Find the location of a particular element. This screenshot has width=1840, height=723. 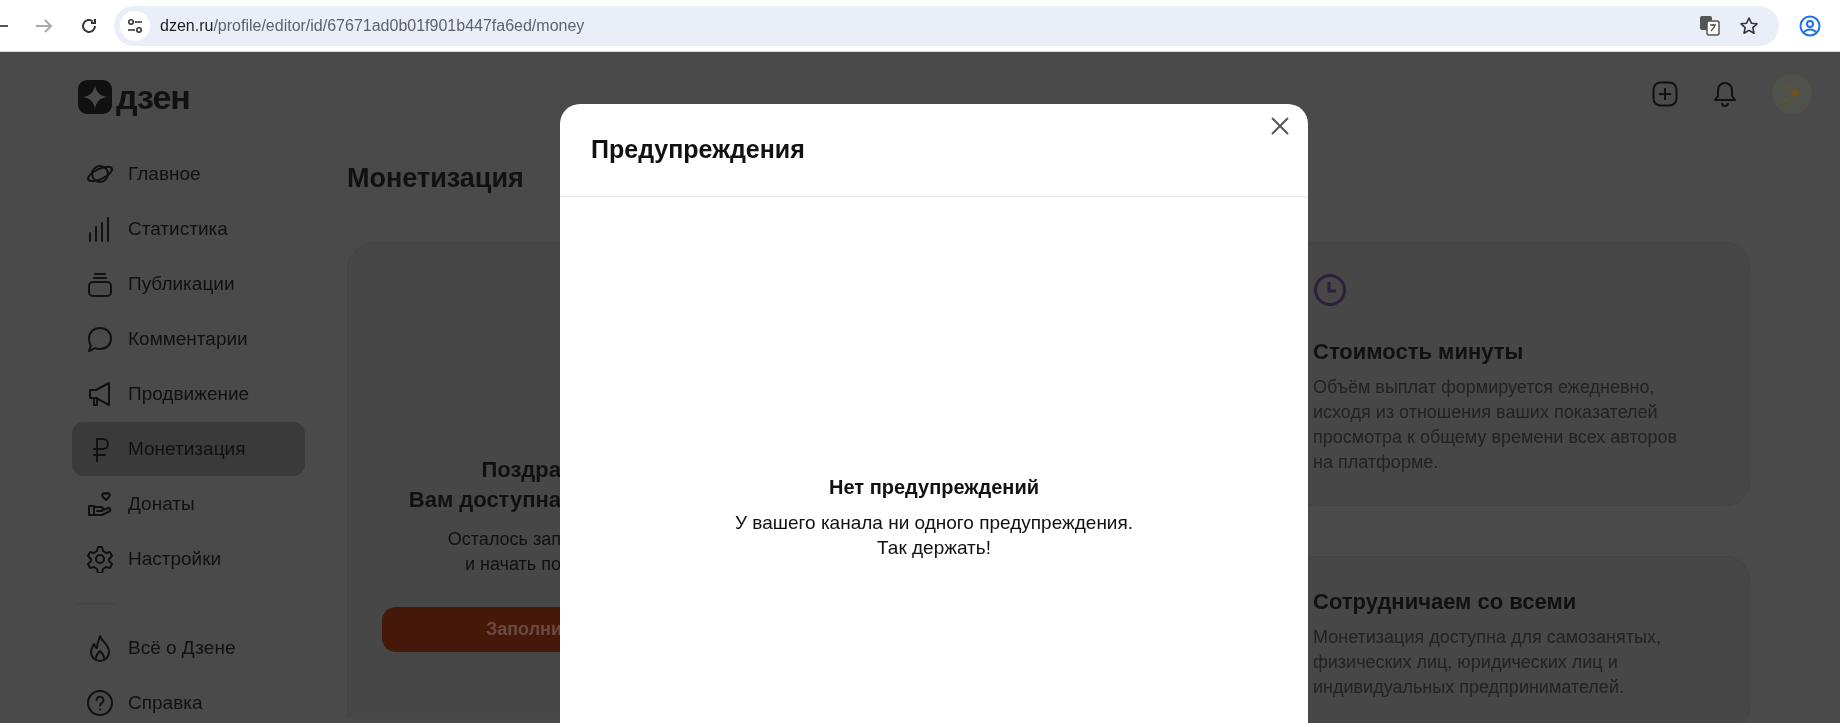

tune-icon is located at coordinates (135, 25).